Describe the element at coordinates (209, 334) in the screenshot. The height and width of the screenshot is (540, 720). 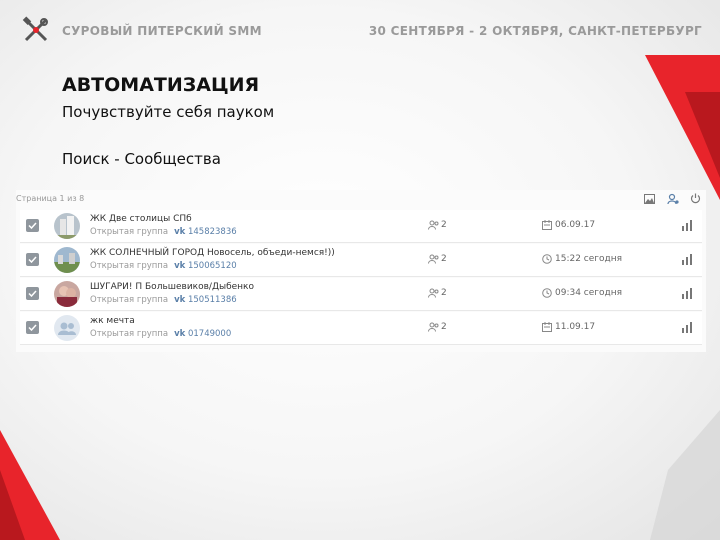
I see `group-id: 01749000` at that location.